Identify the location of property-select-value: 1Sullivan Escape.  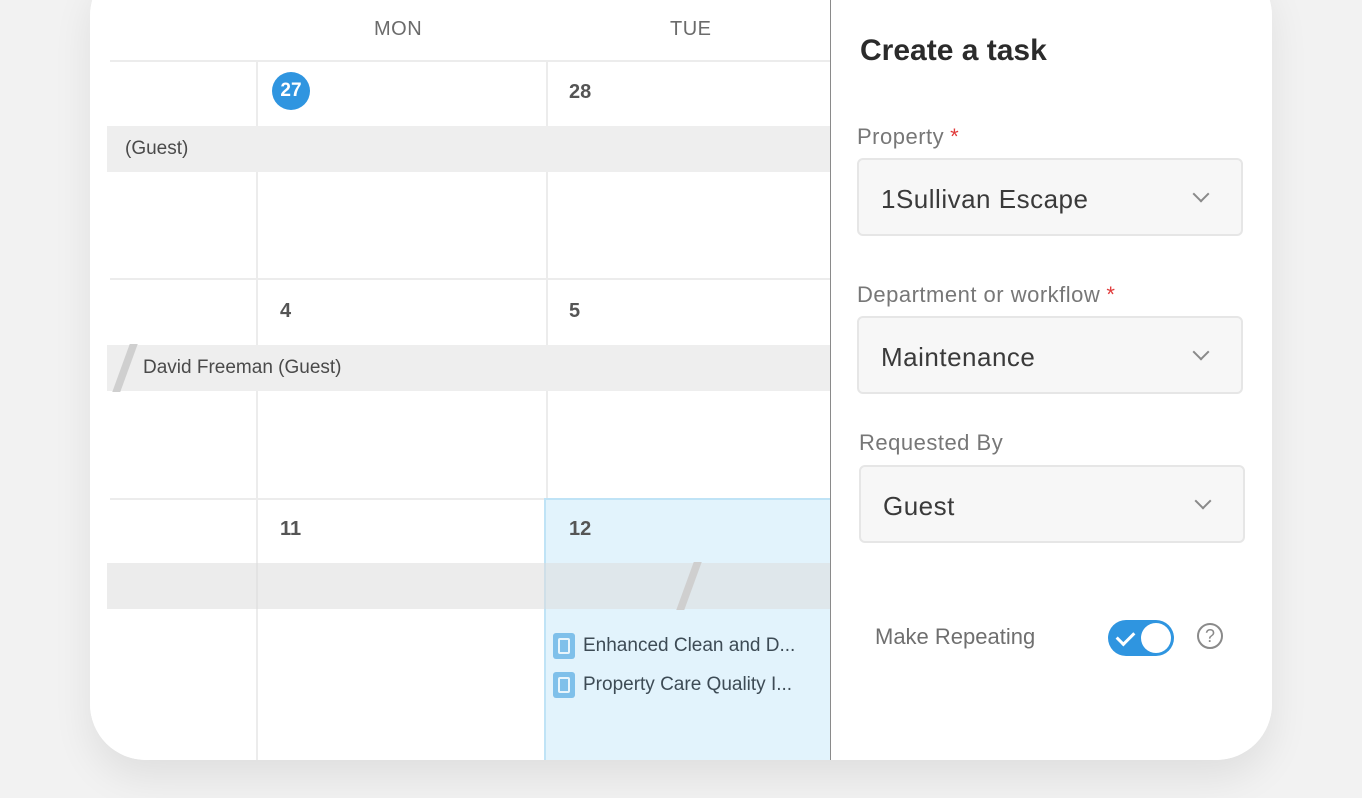
(985, 199).